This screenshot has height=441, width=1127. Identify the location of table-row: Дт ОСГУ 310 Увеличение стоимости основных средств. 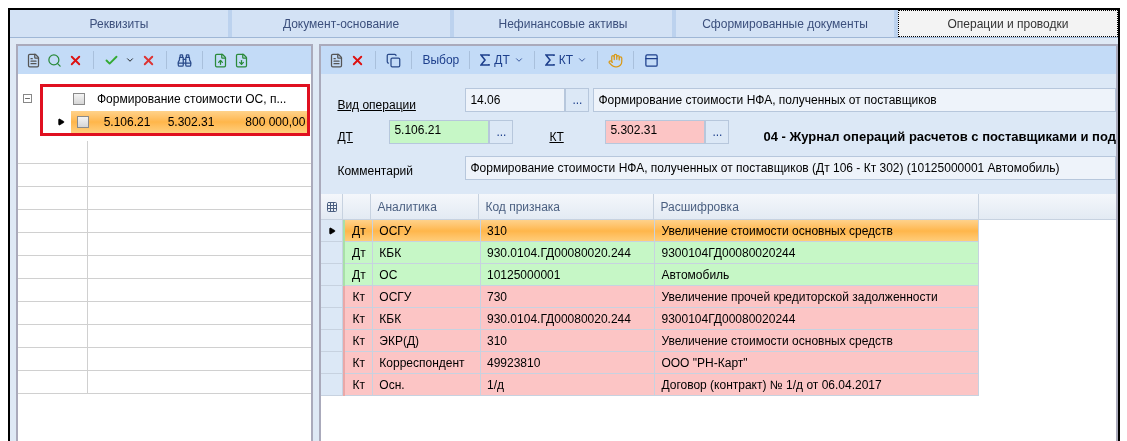
(661, 231).